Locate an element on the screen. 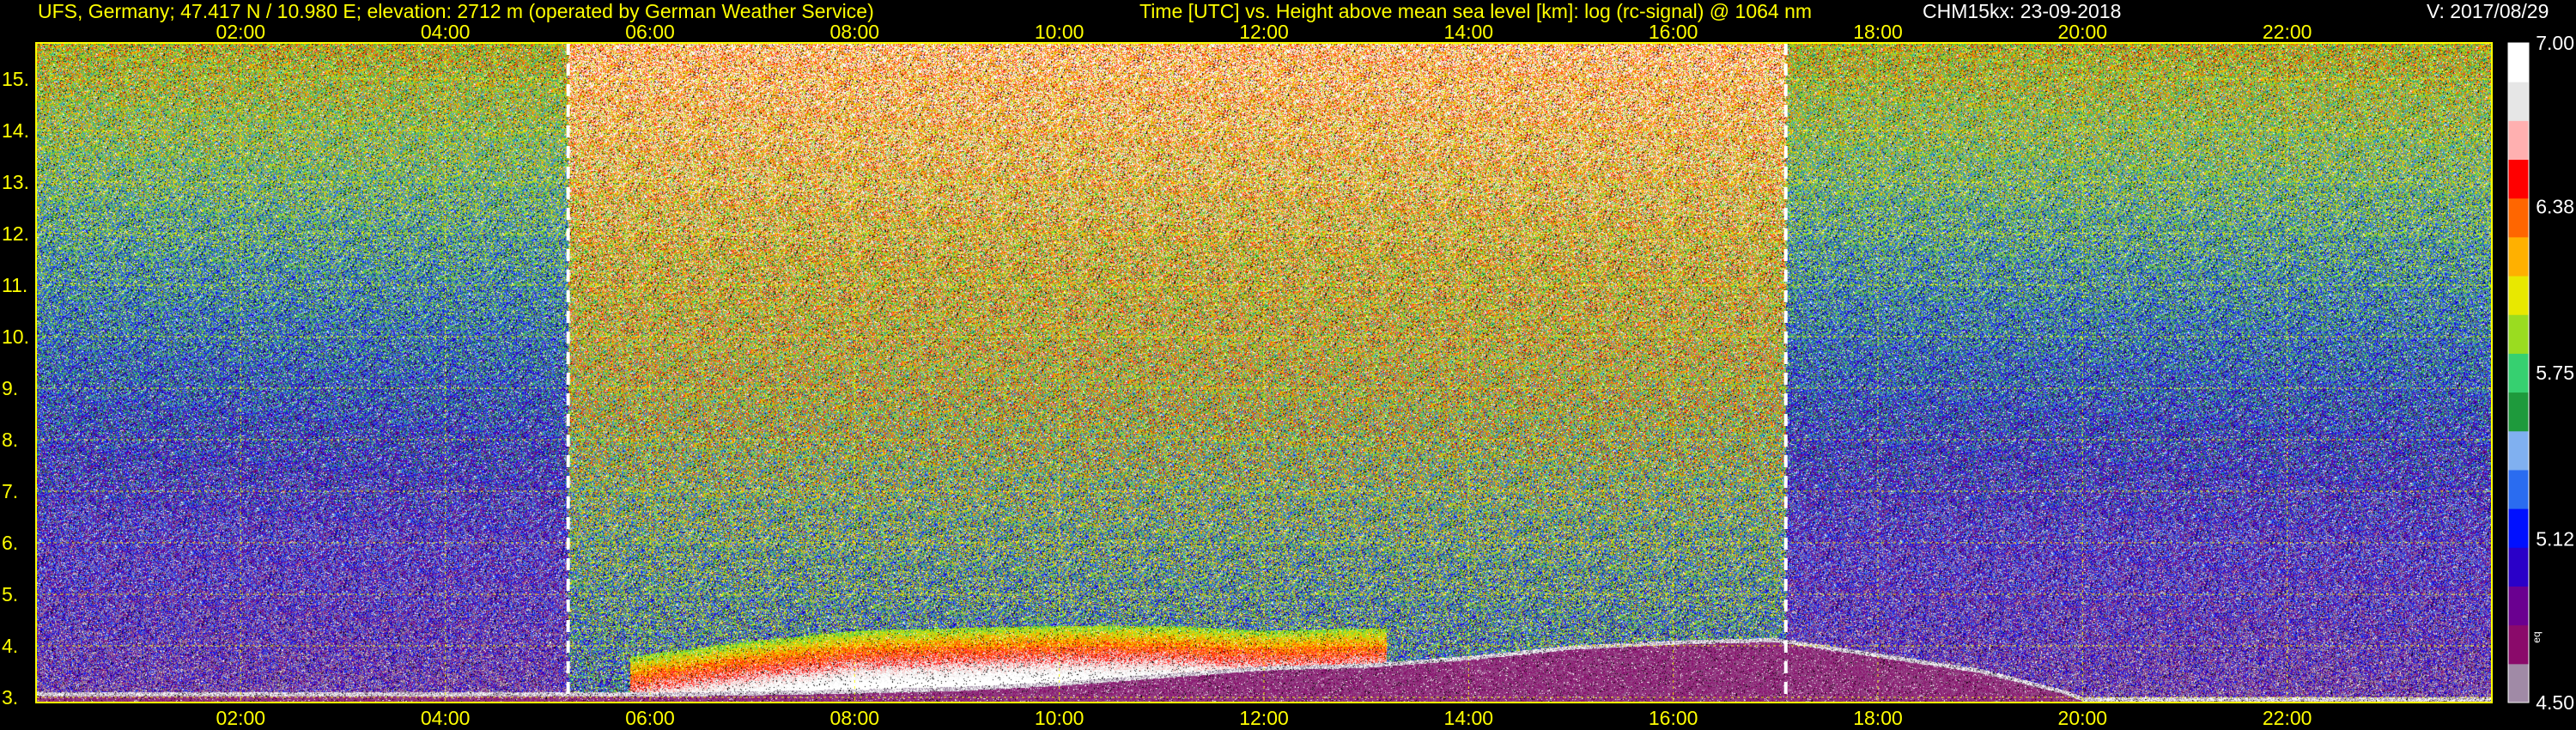 This screenshot has width=2576, height=730. y-tick-label: 5. is located at coordinates (10, 594).